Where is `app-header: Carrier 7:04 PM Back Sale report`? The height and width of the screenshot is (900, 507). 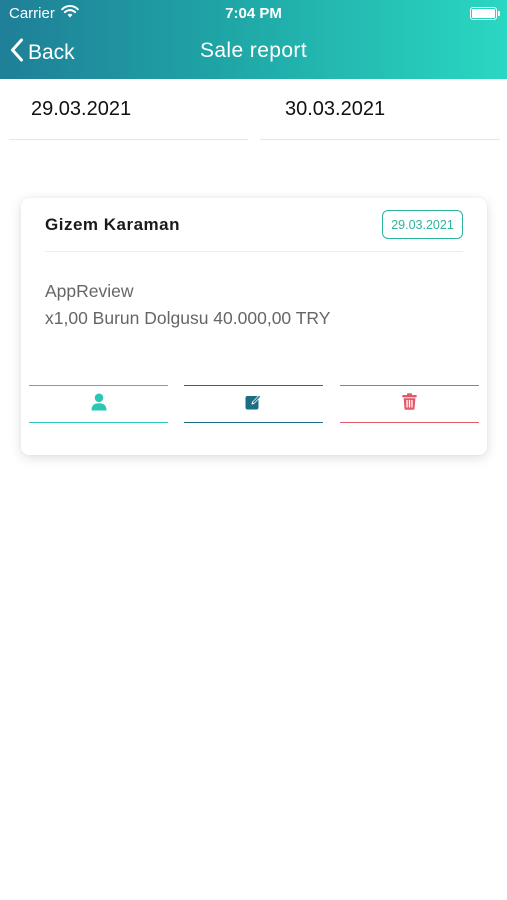 app-header: Carrier 7:04 PM Back Sale report is located at coordinates (253, 39).